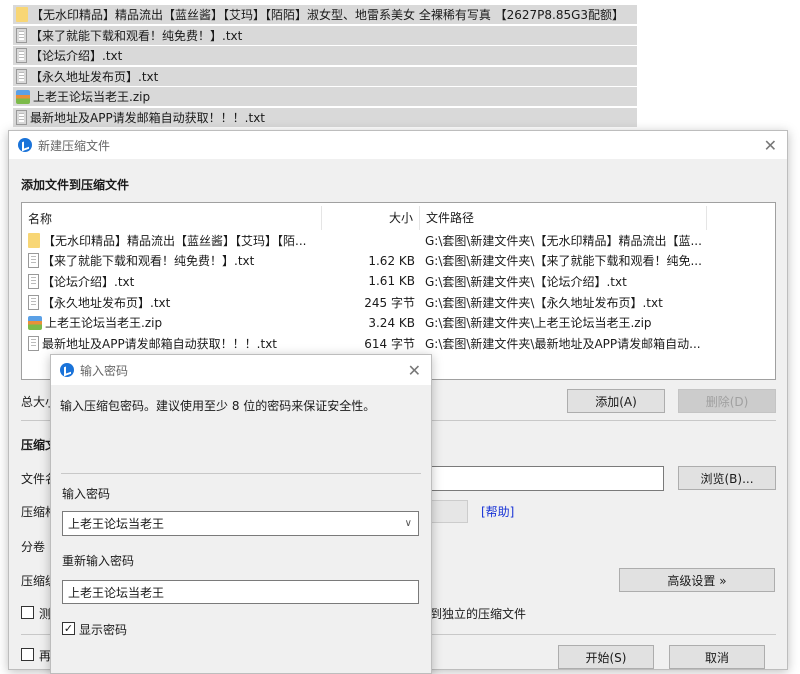  Describe the element at coordinates (391, 281) in the screenshot. I see `file-size: 1.61 KB` at that location.